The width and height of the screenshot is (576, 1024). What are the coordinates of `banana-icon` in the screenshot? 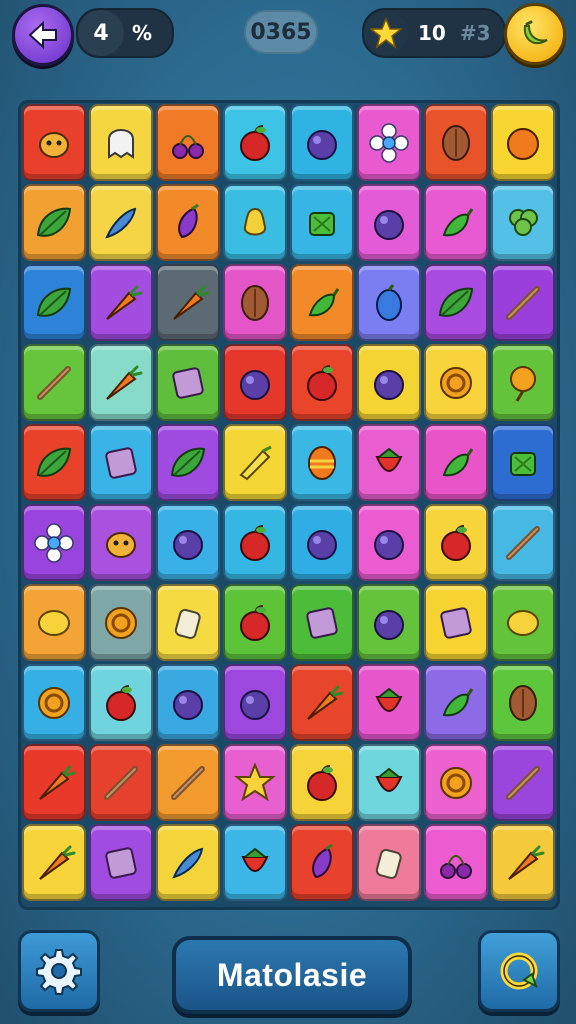 It's located at (535, 32).